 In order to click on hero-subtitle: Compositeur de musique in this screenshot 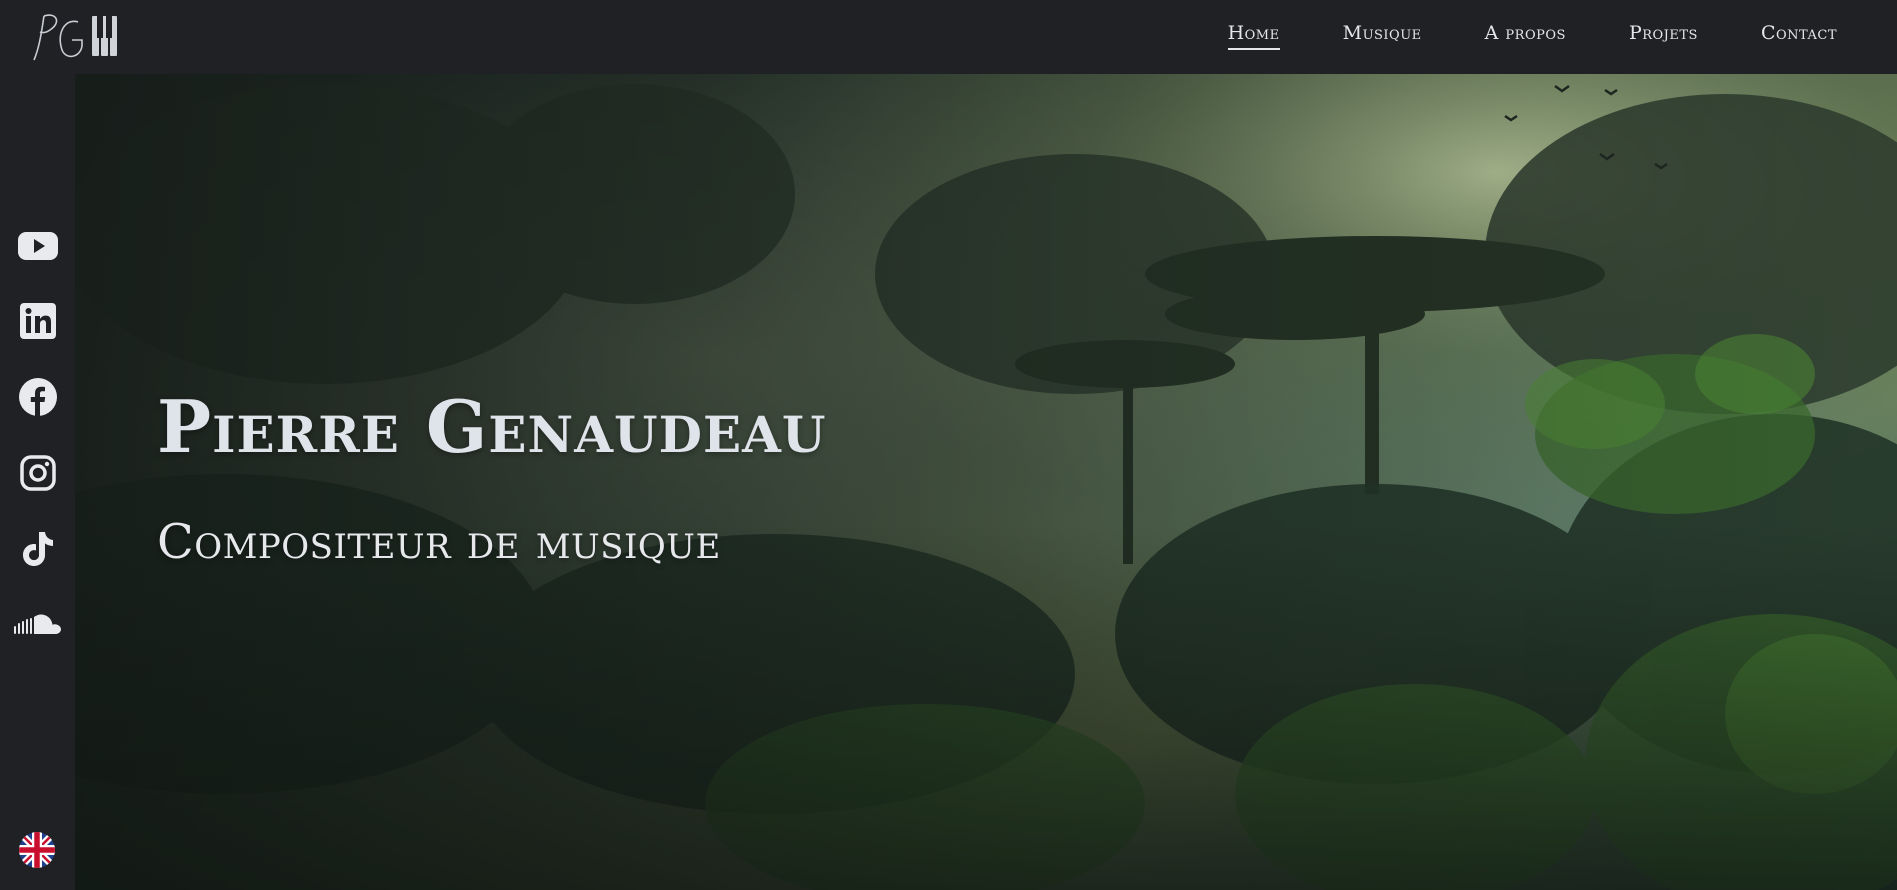, I will do `click(439, 542)`.